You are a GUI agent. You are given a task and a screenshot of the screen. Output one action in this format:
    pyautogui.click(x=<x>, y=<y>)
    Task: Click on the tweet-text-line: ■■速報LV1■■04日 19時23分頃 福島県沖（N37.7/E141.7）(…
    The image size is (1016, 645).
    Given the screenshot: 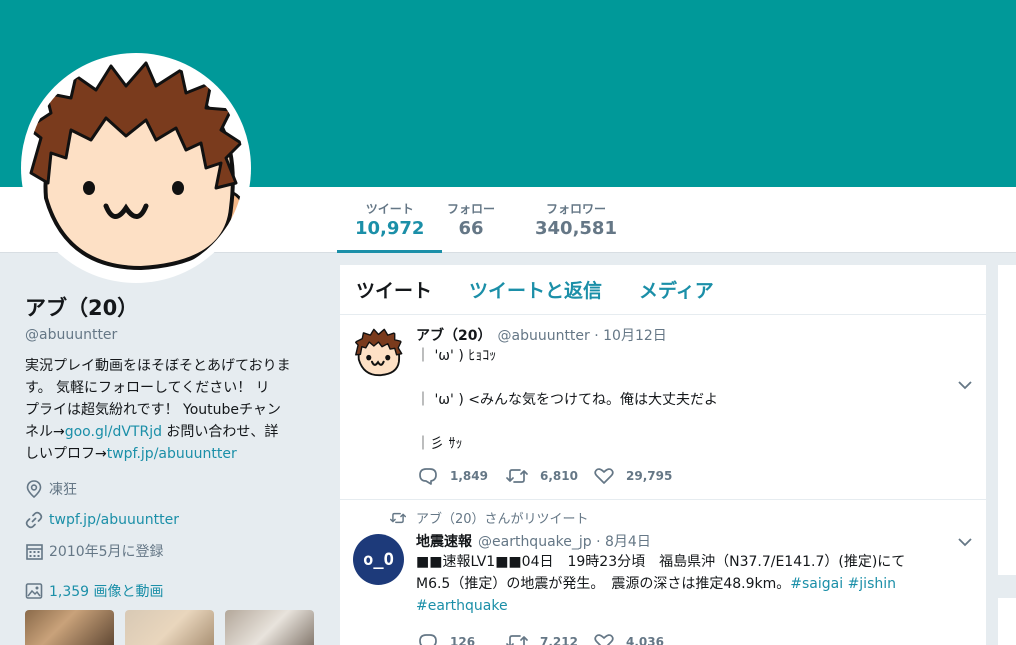 What is the action you would take?
    pyautogui.click(x=661, y=562)
    